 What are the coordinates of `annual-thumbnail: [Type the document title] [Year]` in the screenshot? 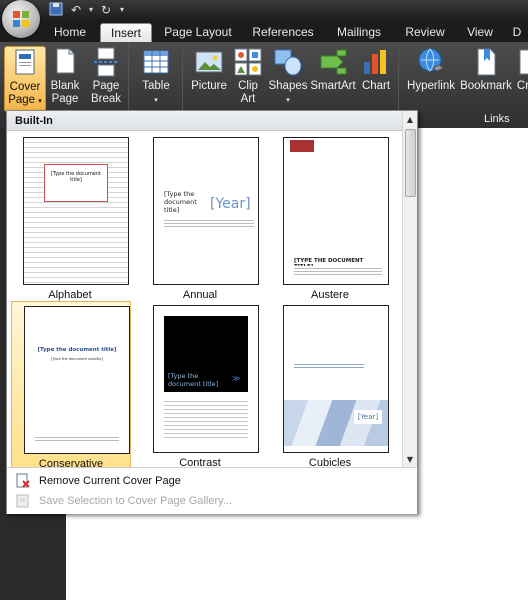 It's located at (206, 211).